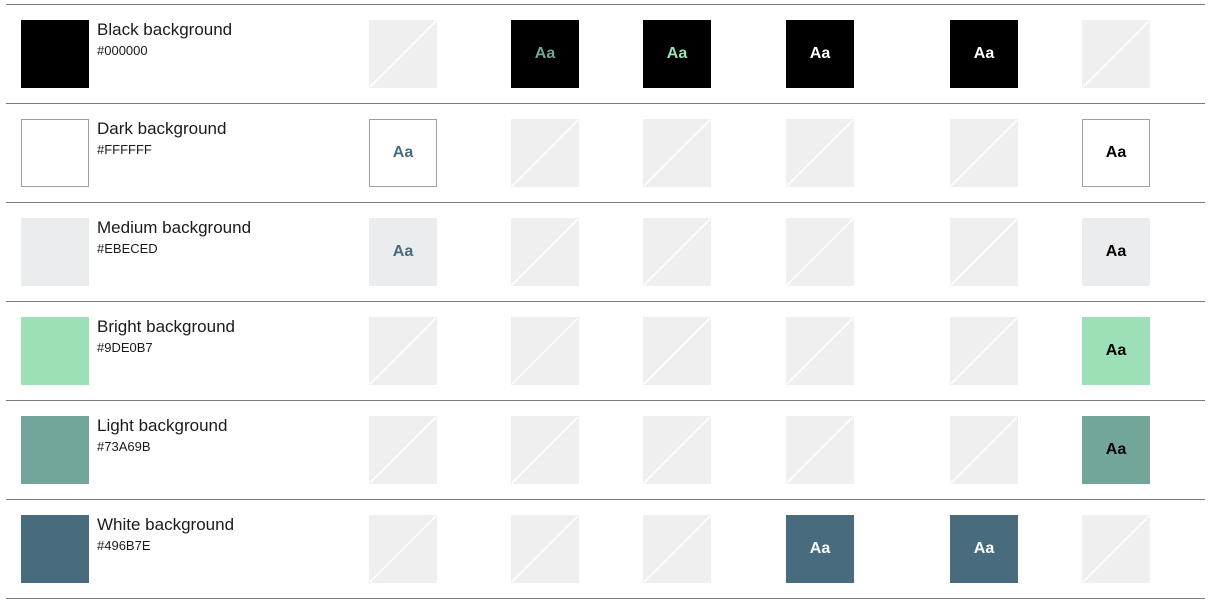  What do you see at coordinates (122, 50) in the screenshot?
I see `hex-code: #000000` at bounding box center [122, 50].